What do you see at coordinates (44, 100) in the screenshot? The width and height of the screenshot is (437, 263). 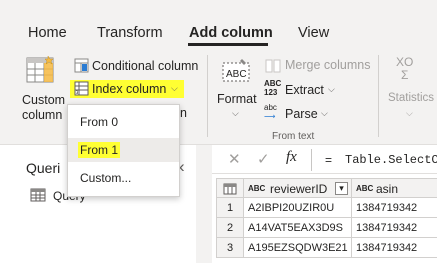 I see `custom-column-label-line1: Custom` at bounding box center [44, 100].